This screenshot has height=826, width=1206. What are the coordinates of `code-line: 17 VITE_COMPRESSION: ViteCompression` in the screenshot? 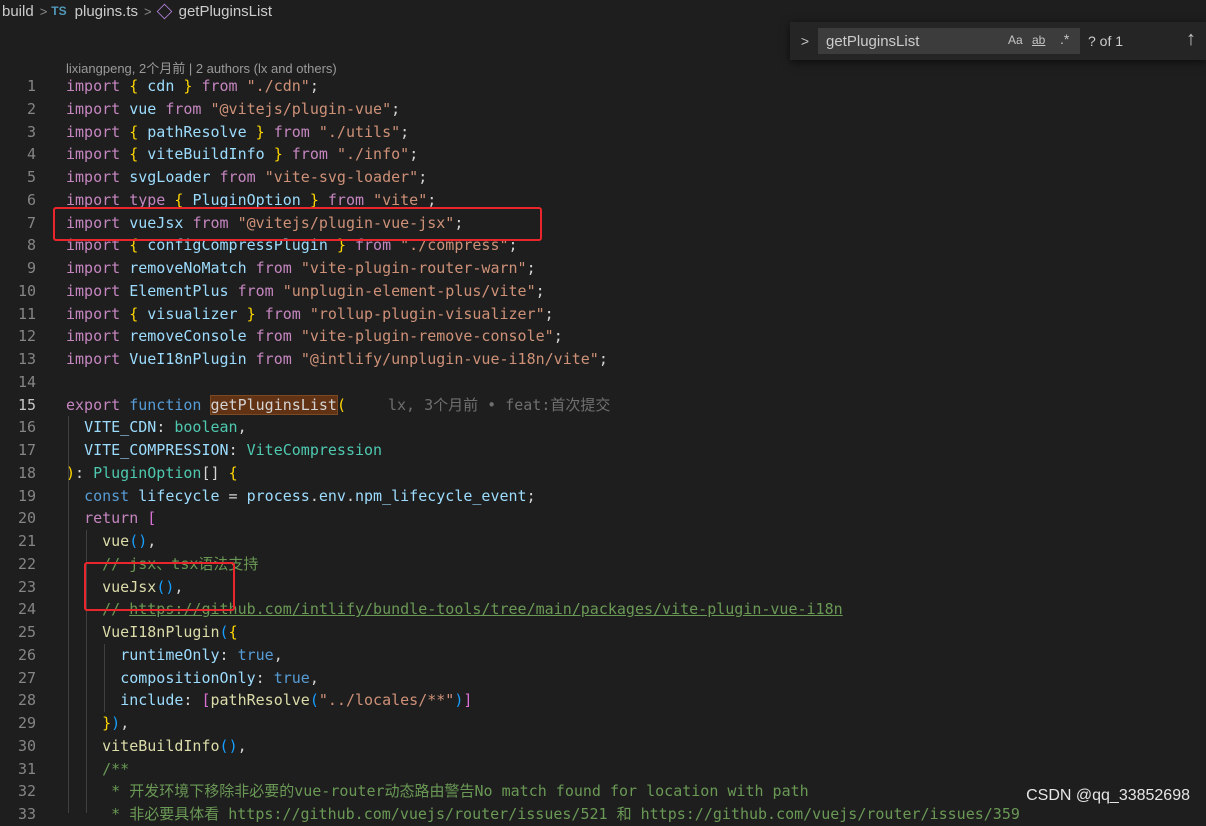 It's located at (603, 450).